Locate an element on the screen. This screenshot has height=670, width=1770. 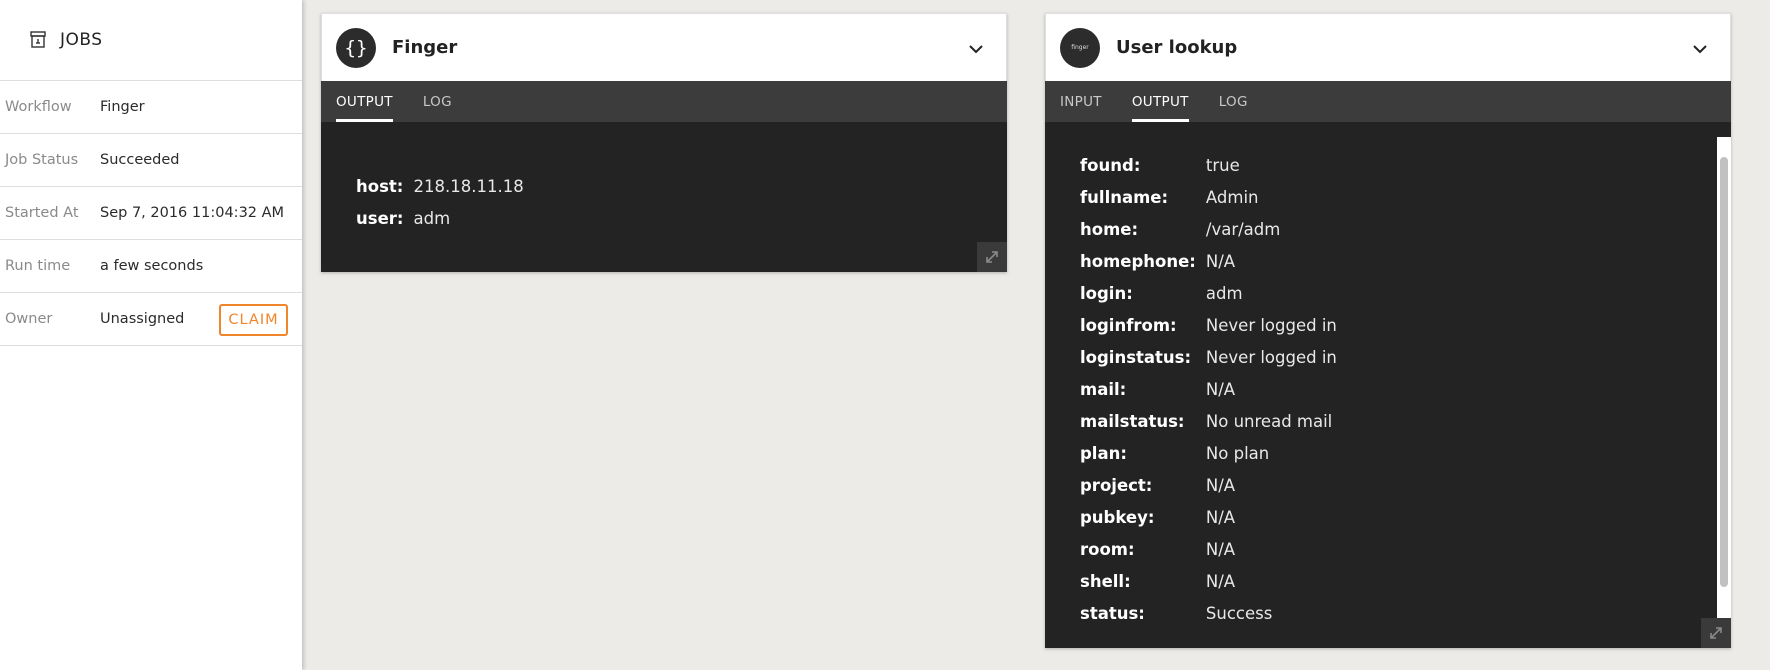
output-key: user: is located at coordinates (380, 218).